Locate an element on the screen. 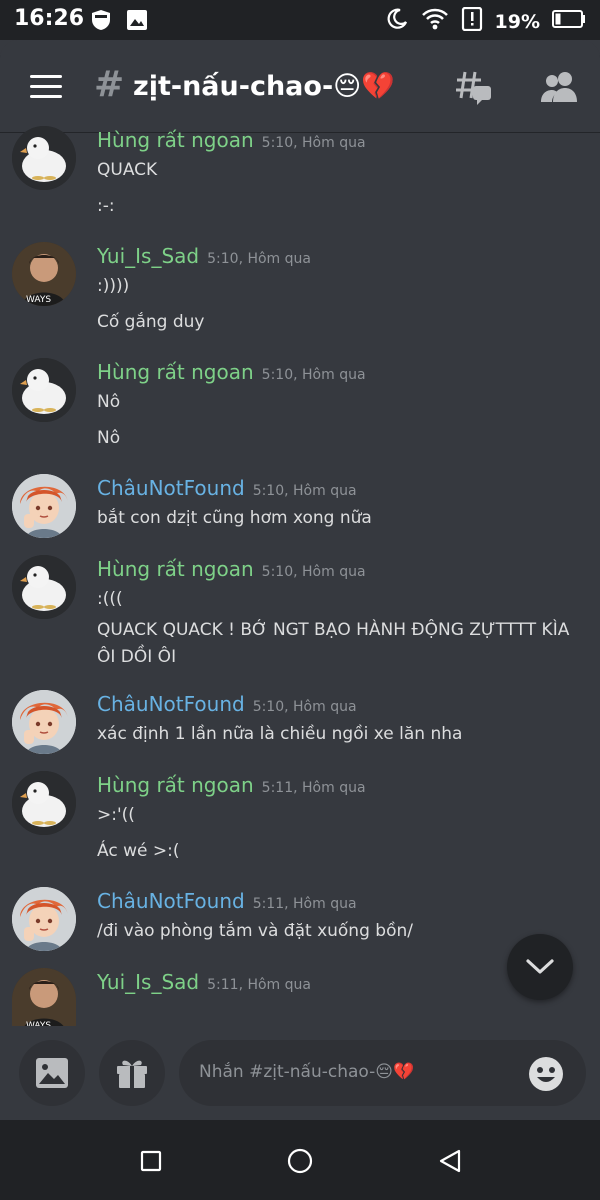 The width and height of the screenshot is (600, 1200). message-text: Cố gắng duy is located at coordinates (151, 322).